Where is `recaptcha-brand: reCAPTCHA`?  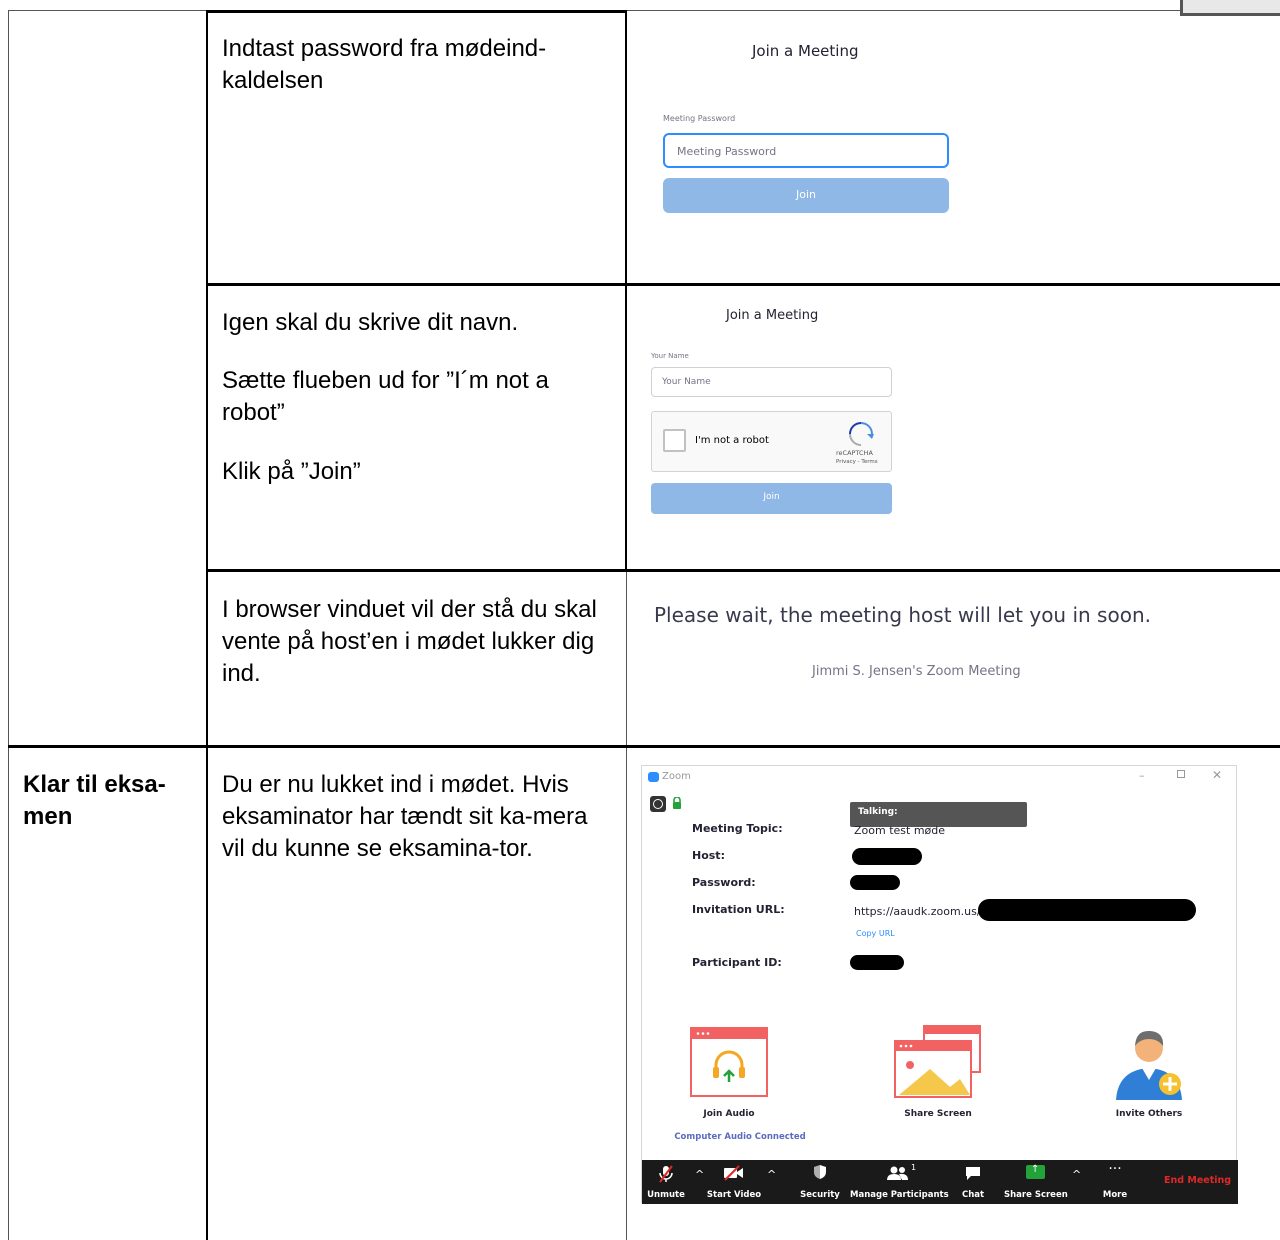 recaptcha-brand: reCAPTCHA is located at coordinates (854, 453).